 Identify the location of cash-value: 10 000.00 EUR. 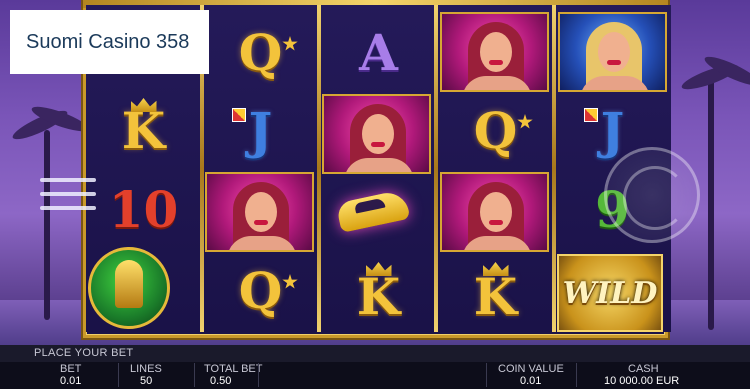
(642, 381).